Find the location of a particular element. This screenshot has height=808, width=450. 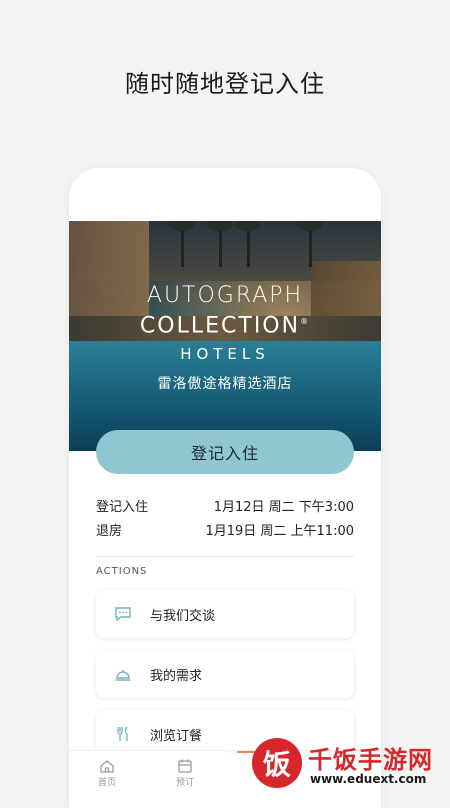

headline: 随时随地登记入住 is located at coordinates (225, 84).